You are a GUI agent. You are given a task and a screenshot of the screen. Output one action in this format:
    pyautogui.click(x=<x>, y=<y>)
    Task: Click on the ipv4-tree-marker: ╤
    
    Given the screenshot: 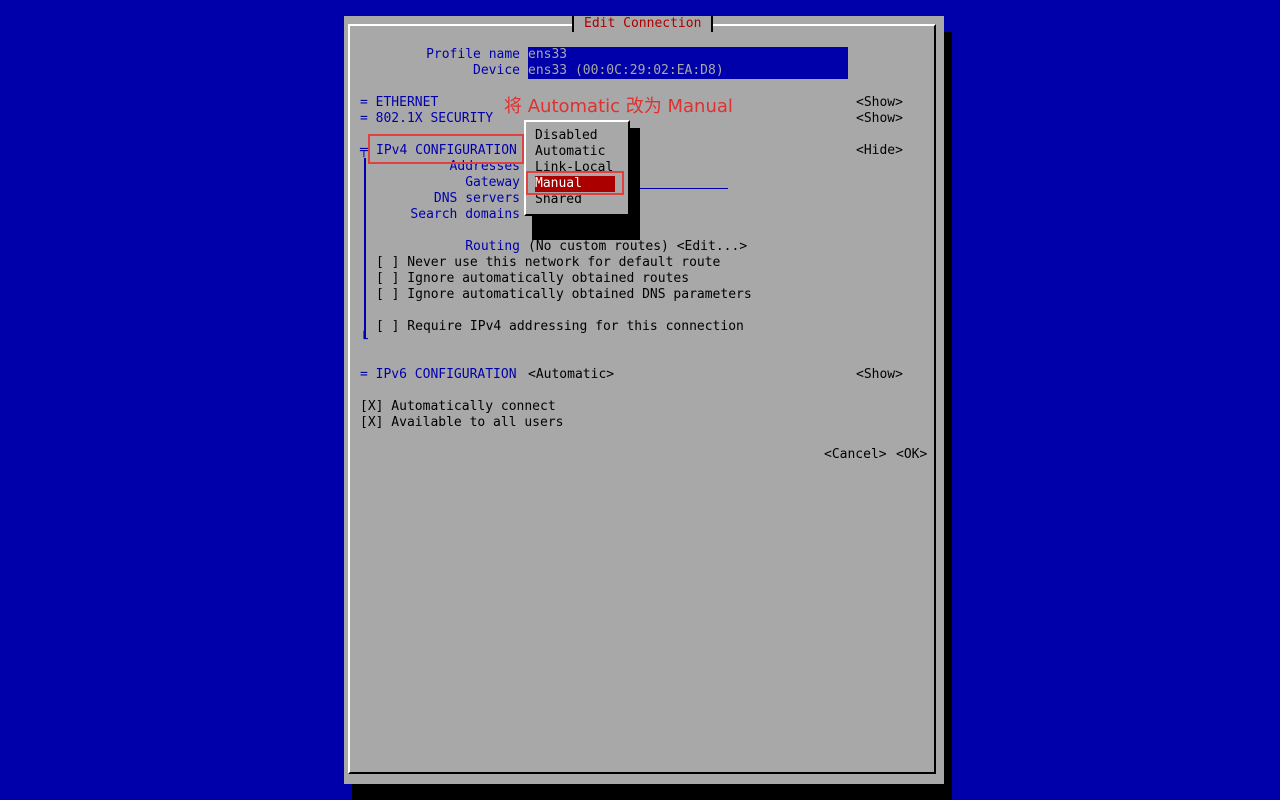 What is the action you would take?
    pyautogui.click(x=364, y=150)
    